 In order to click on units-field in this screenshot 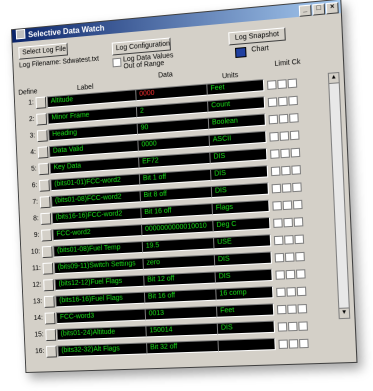, I will do `click(246, 345)`.